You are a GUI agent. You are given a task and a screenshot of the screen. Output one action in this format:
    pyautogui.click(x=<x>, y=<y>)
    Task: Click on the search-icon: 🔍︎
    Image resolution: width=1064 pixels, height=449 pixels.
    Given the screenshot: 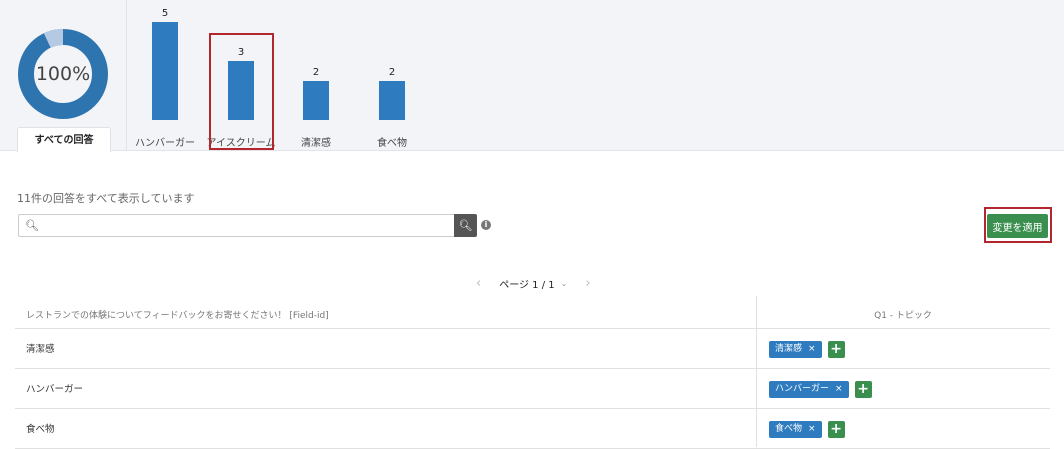 What is the action you would take?
    pyautogui.click(x=32, y=225)
    